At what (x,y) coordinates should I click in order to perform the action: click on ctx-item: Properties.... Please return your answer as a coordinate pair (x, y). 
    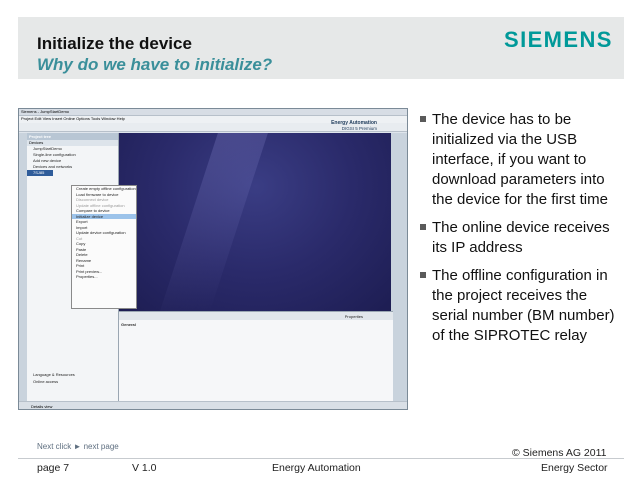
    Looking at the image, I should click on (87, 276).